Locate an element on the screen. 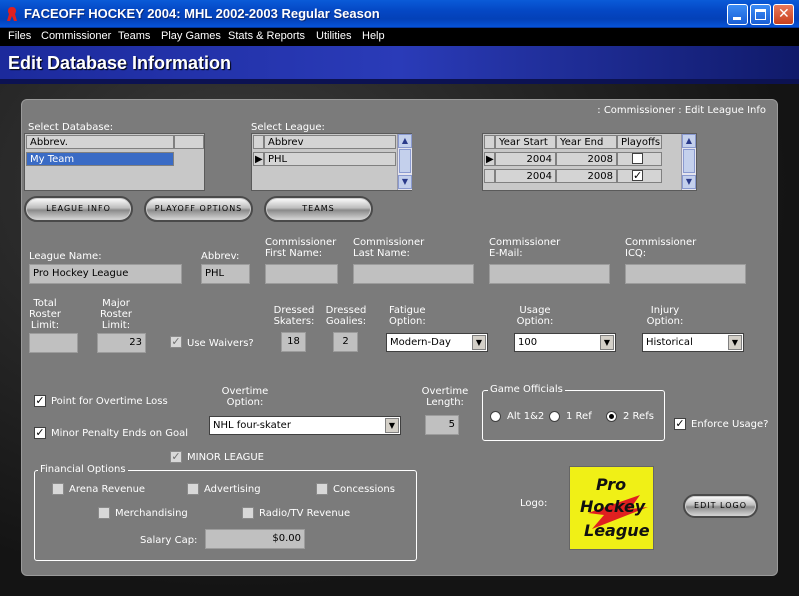 This screenshot has width=799, height=596. arena-revenue-label: Arena Revenue is located at coordinates (107, 489).